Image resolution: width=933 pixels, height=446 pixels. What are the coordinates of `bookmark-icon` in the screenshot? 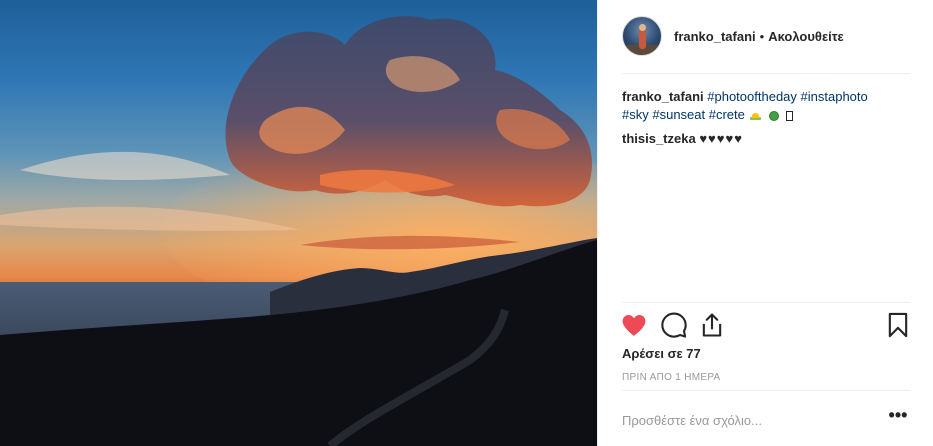 It's located at (898, 325).